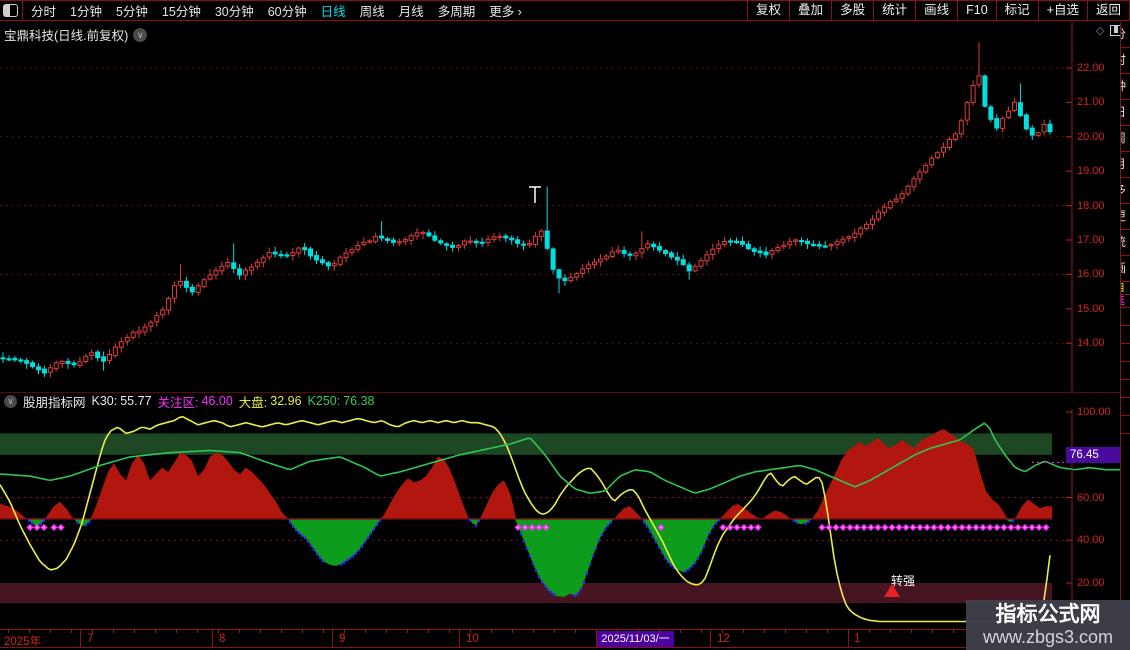 The image size is (1130, 650). Describe the element at coordinates (1125, 301) in the screenshot. I see `strip-button-accent2: 选` at that location.